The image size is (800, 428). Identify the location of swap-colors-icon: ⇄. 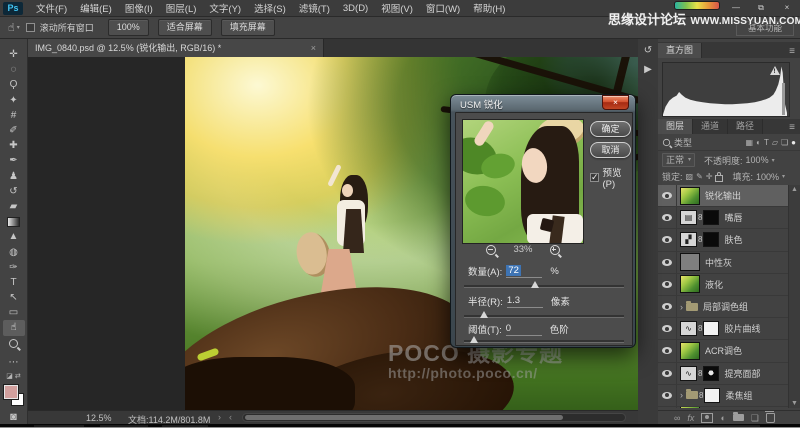
(18, 377).